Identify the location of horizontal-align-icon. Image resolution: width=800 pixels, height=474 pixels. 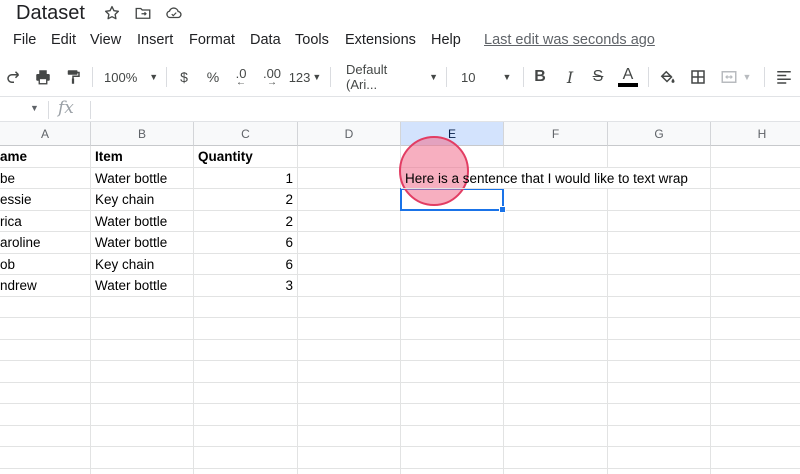
(784, 77).